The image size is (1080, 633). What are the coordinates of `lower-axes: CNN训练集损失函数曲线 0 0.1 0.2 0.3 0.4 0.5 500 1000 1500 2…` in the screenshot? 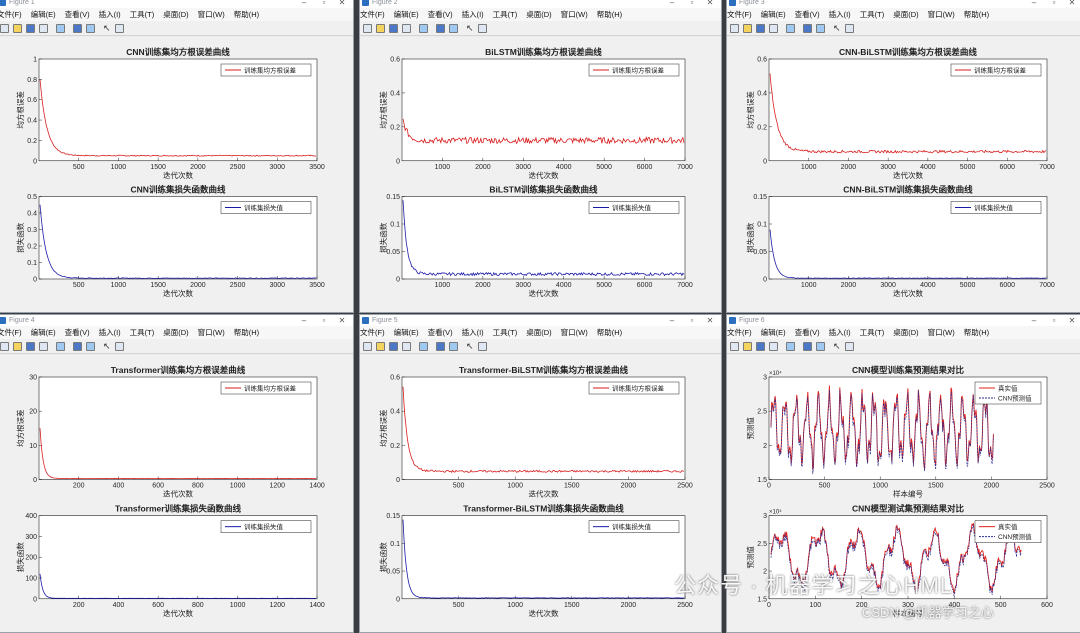 It's located at (170, 242).